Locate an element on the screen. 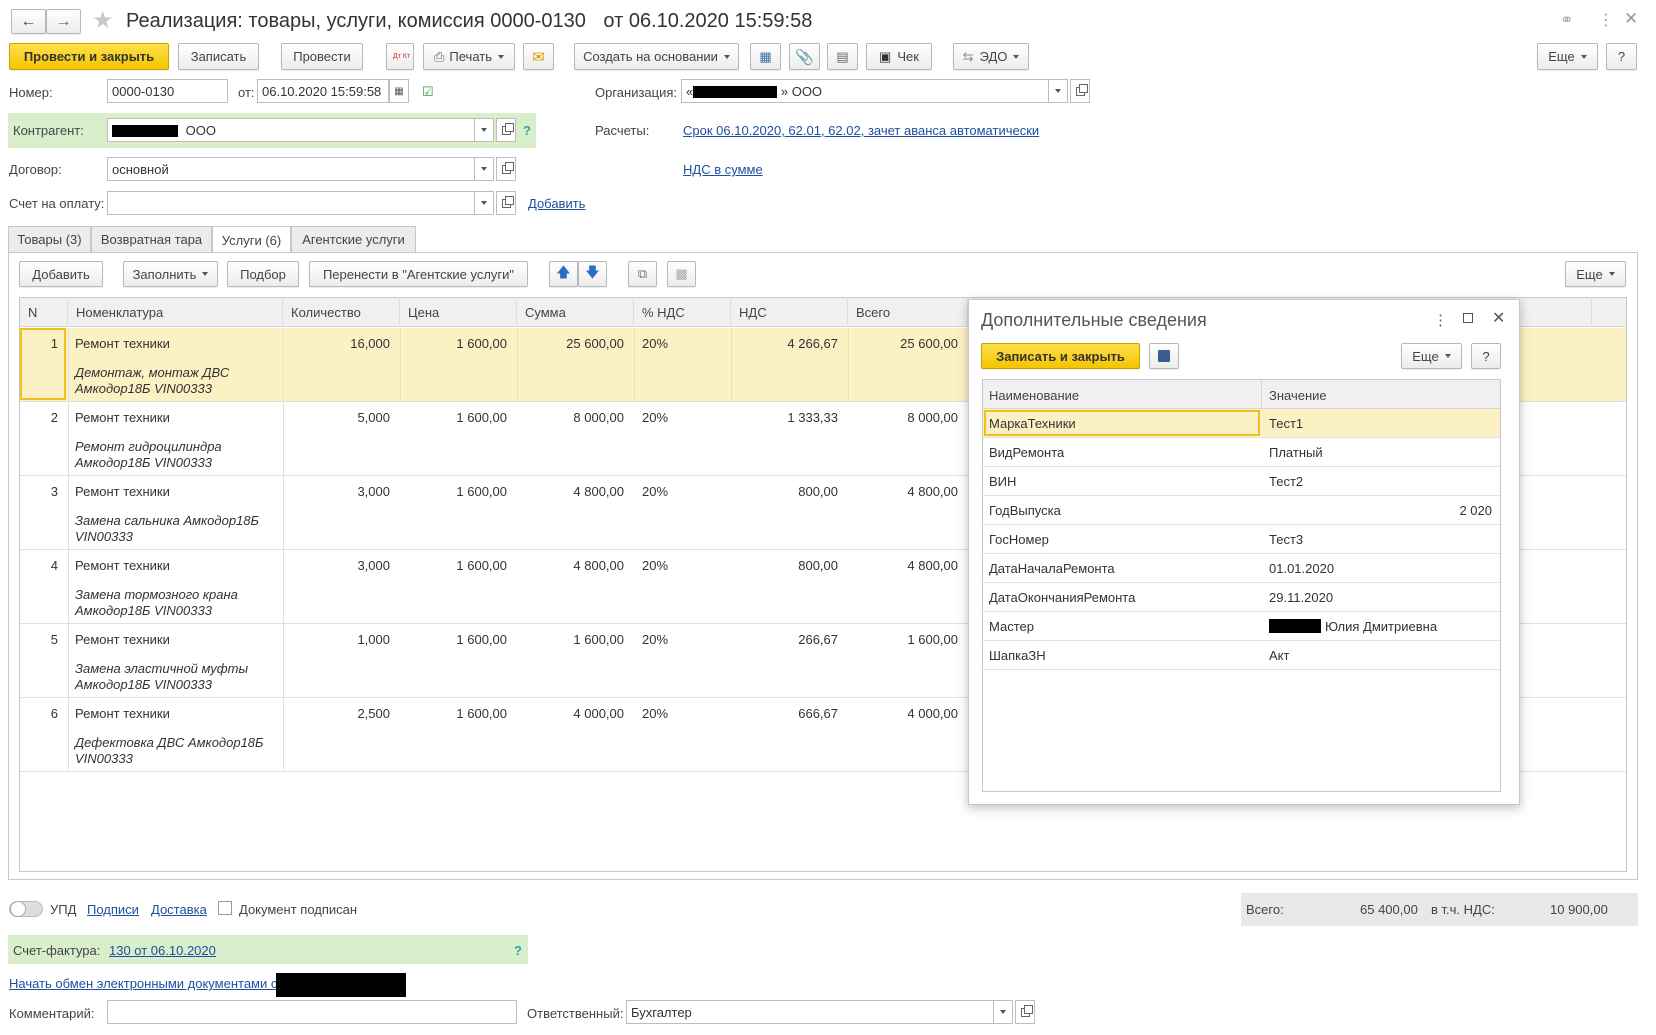 The width and height of the screenshot is (1656, 1035). arrow-down-icon: 🡇 is located at coordinates (592, 272).